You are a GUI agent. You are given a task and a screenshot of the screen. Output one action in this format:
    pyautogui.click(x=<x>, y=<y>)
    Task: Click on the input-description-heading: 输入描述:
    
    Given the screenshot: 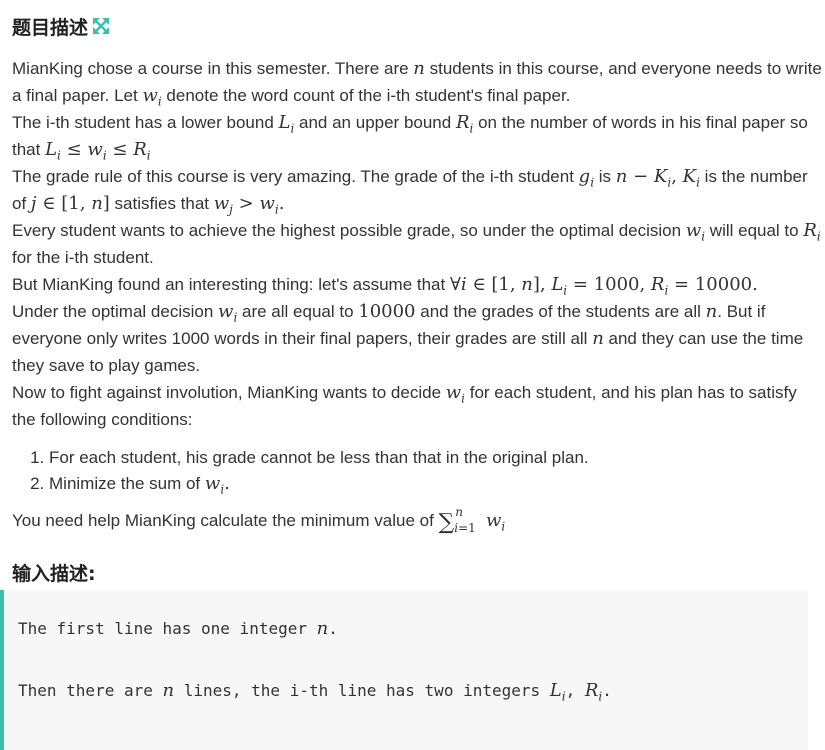 What is the action you would take?
    pyautogui.click(x=417, y=572)
    